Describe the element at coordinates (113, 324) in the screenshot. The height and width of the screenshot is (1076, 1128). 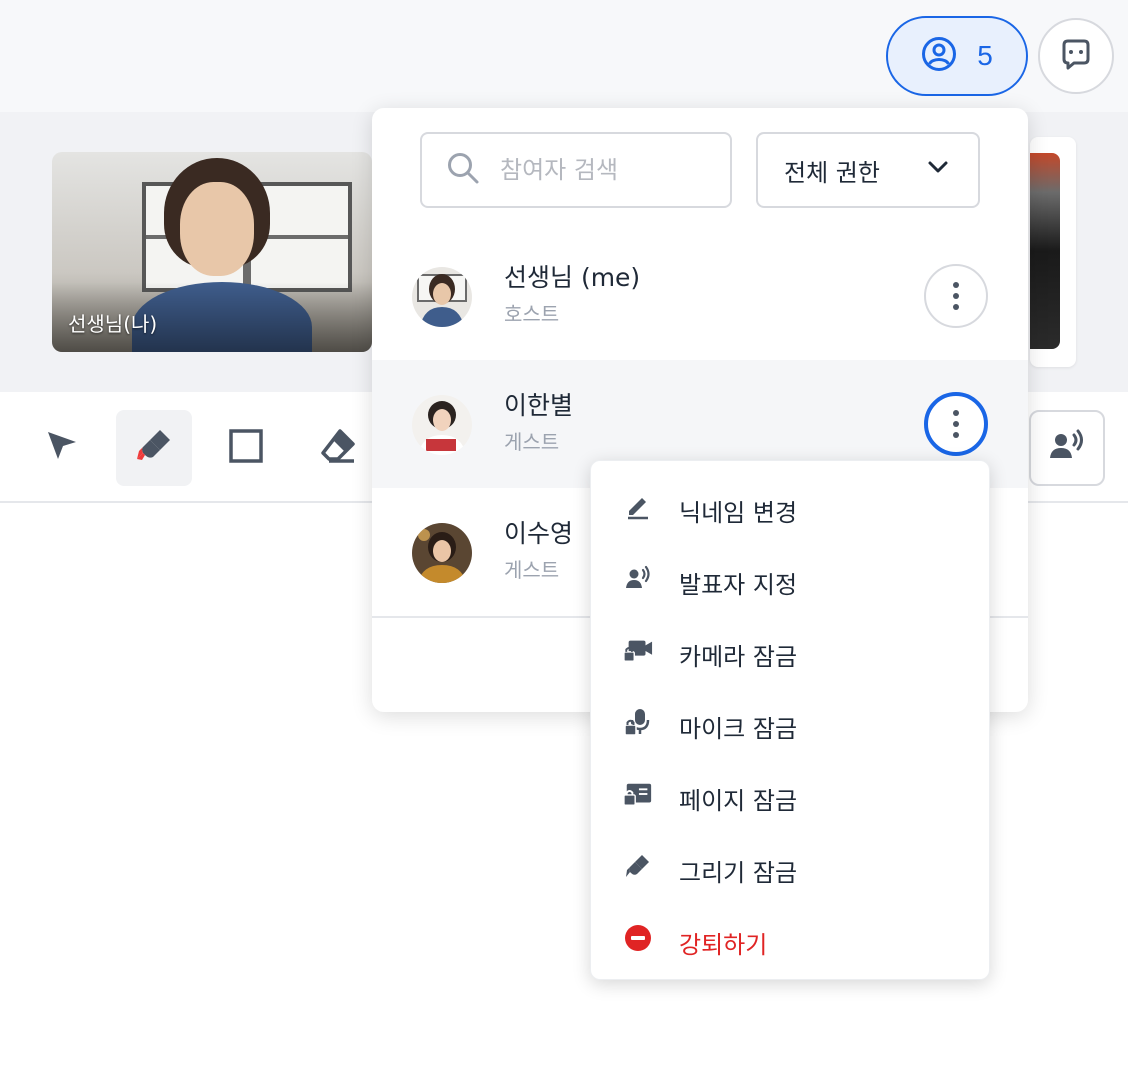
I see `video-tile-label: 선생님(나)` at that location.